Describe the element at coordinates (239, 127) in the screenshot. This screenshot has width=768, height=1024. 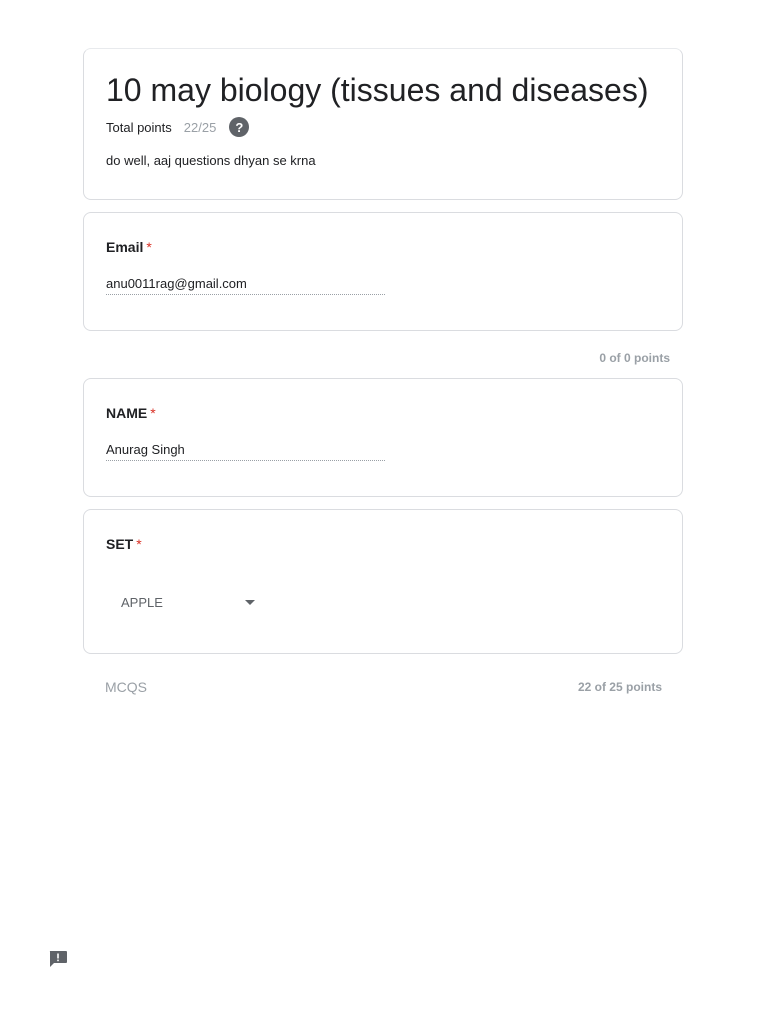
I see `help-icon: ?` at that location.